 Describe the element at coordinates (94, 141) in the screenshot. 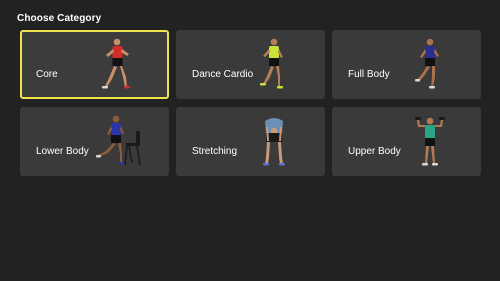

I see `category-tile-lower-body: Lower Body` at that location.